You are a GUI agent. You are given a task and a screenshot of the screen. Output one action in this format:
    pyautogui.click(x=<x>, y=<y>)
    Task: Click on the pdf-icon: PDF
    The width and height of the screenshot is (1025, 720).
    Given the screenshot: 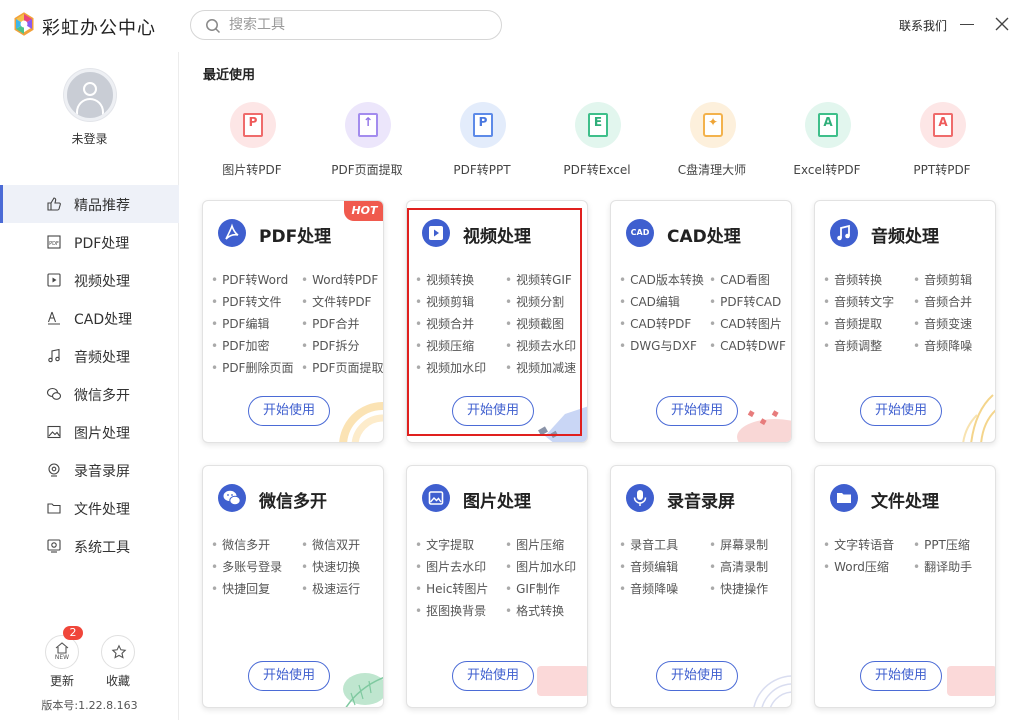 What is the action you would take?
    pyautogui.click(x=54, y=242)
    